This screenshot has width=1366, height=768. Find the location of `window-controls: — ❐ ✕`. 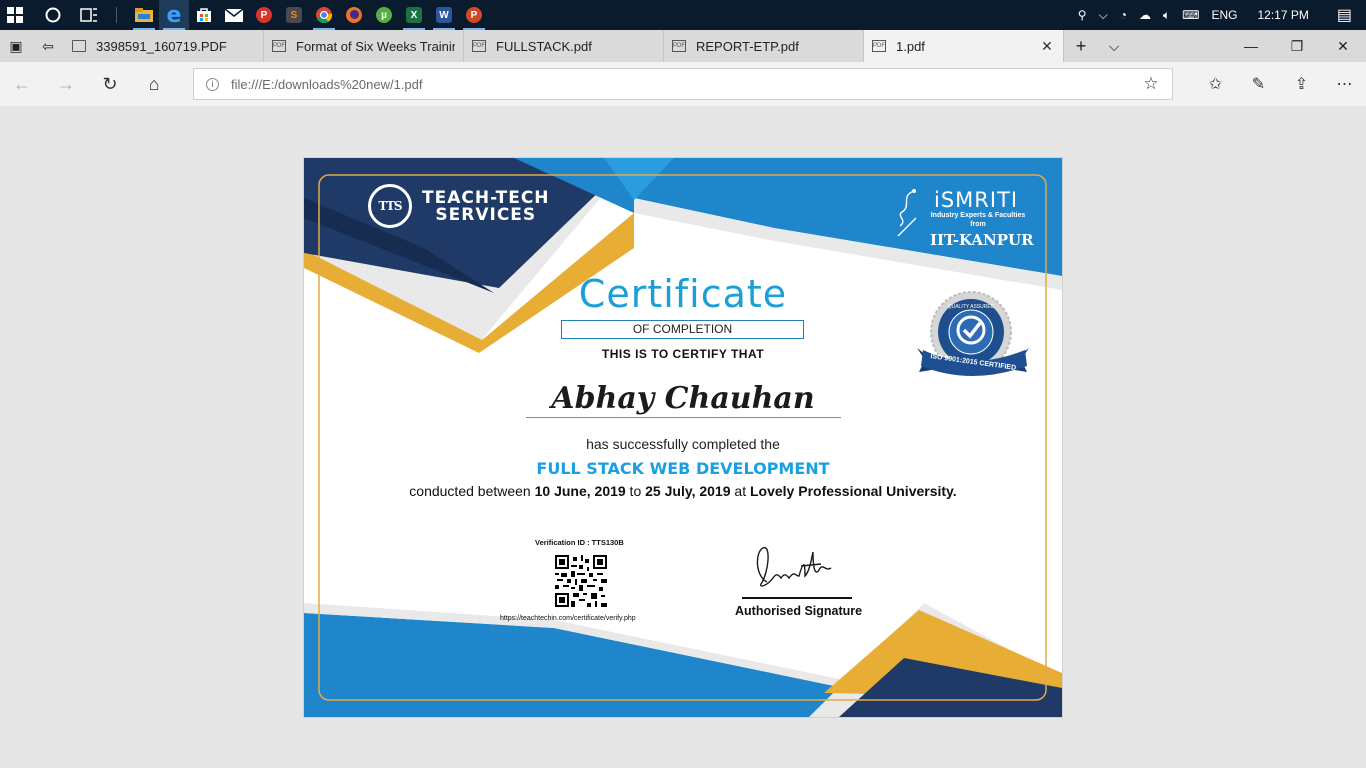

window-controls: — ❐ ✕ is located at coordinates (1297, 46).